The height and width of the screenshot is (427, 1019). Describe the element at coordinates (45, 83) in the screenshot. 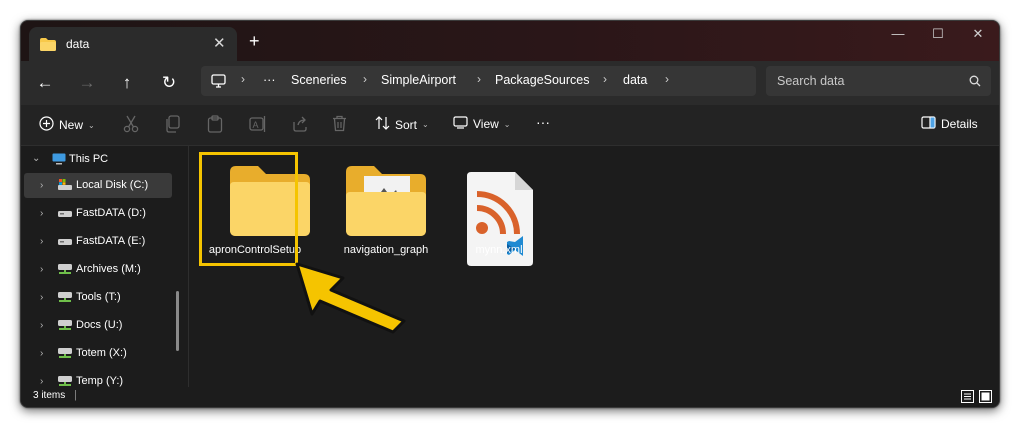

I see `back-button: ←` at that location.